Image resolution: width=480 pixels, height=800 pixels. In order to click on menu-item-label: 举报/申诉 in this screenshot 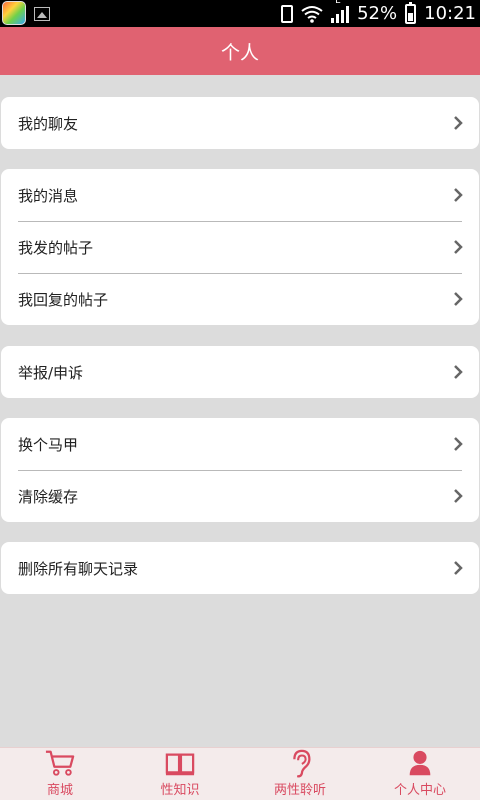, I will do `click(51, 372)`.